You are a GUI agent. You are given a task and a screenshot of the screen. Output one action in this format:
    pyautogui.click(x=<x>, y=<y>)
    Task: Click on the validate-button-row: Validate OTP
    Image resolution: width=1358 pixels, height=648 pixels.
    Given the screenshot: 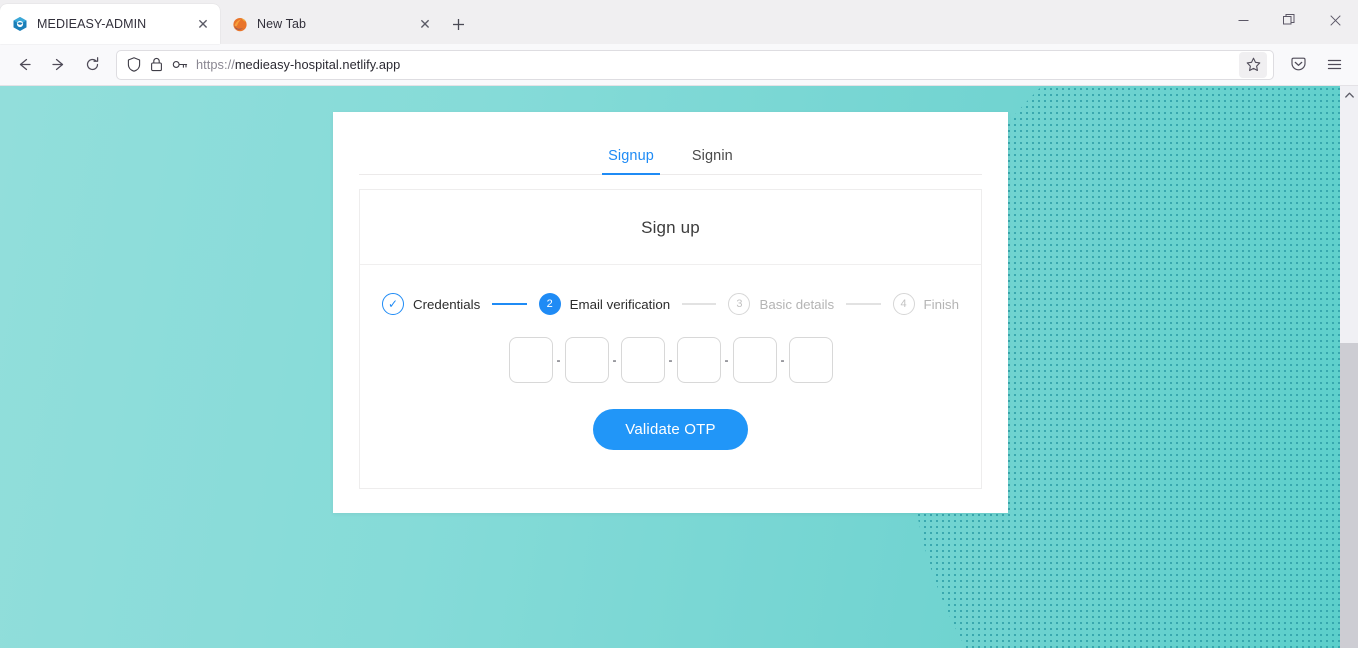 What is the action you would take?
    pyautogui.click(x=670, y=435)
    